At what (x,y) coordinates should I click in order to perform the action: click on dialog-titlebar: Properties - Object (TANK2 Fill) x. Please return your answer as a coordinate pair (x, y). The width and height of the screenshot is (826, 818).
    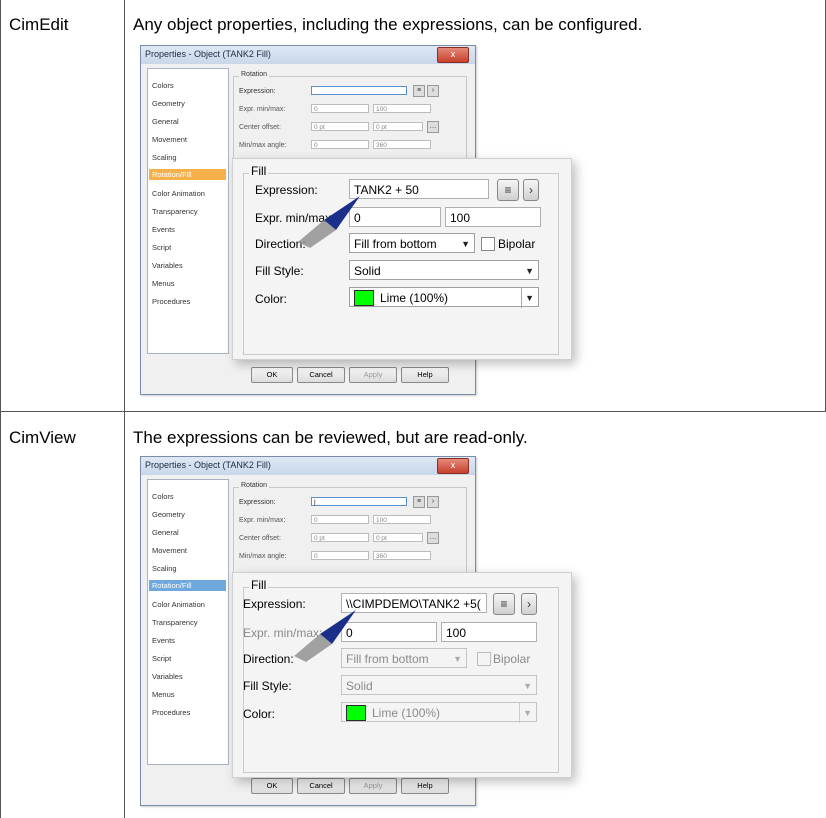
    Looking at the image, I should click on (308, 466).